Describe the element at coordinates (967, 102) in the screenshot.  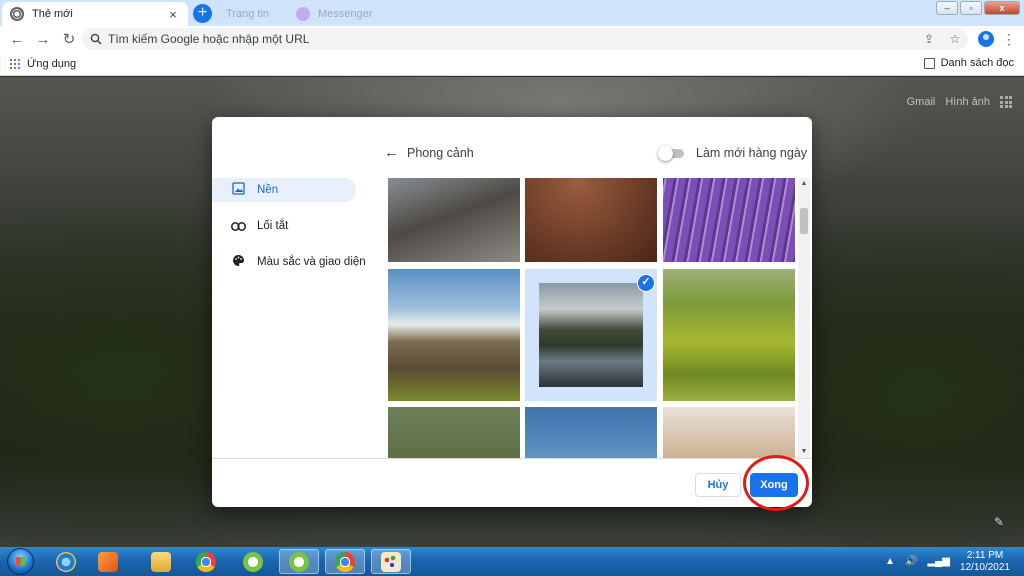
I see `images-link: Hình ảnh` at that location.